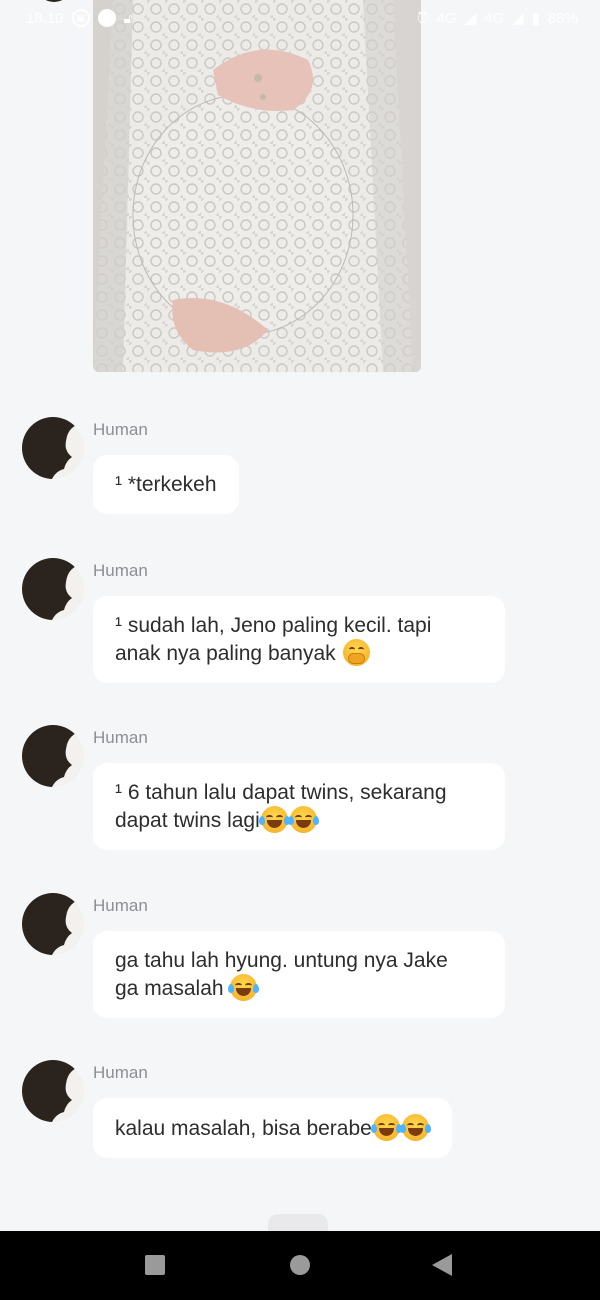  Describe the element at coordinates (535, 18) in the screenshot. I see `battery-icon: ▮` at that location.